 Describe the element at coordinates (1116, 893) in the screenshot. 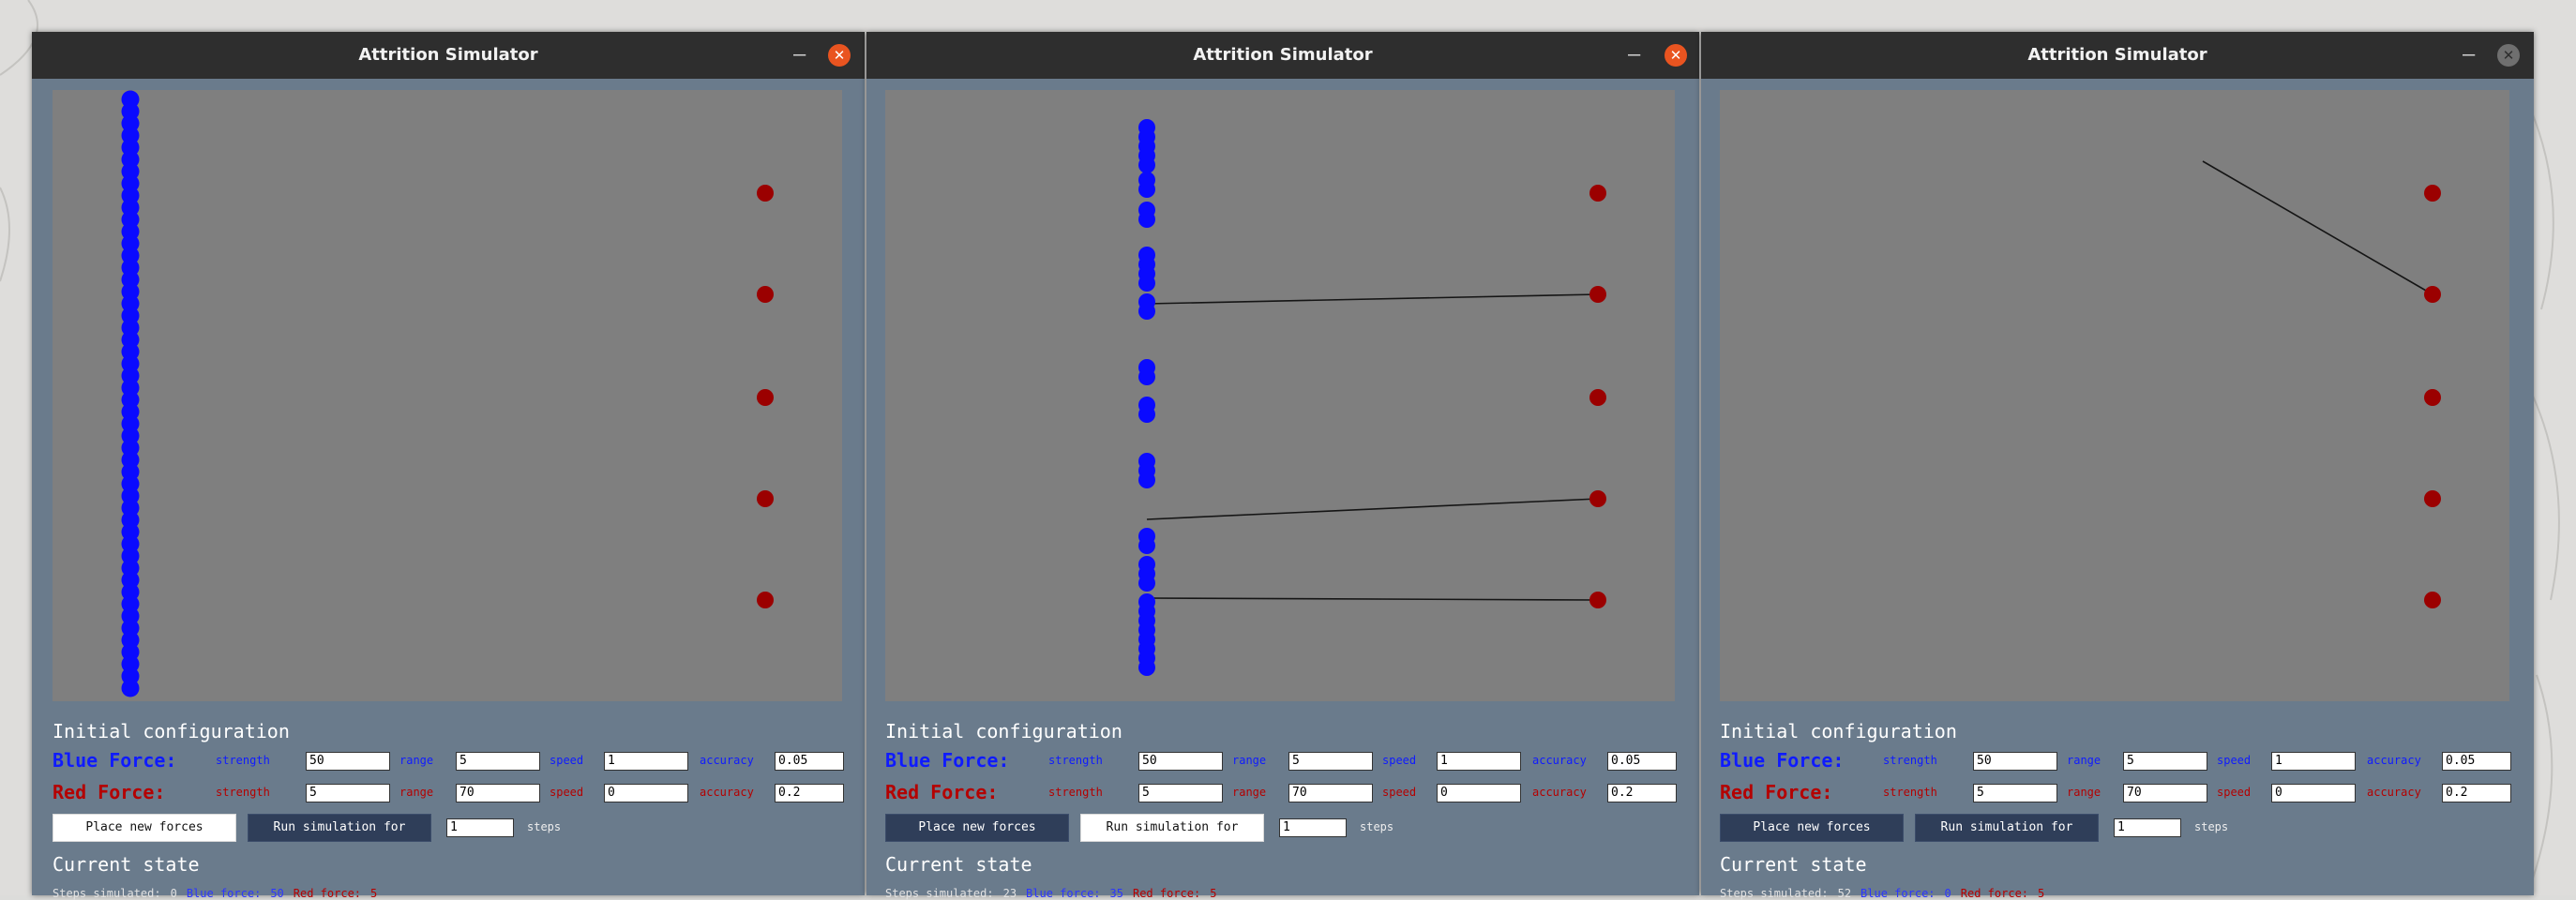

I see `blue-force-count: 35` at that location.